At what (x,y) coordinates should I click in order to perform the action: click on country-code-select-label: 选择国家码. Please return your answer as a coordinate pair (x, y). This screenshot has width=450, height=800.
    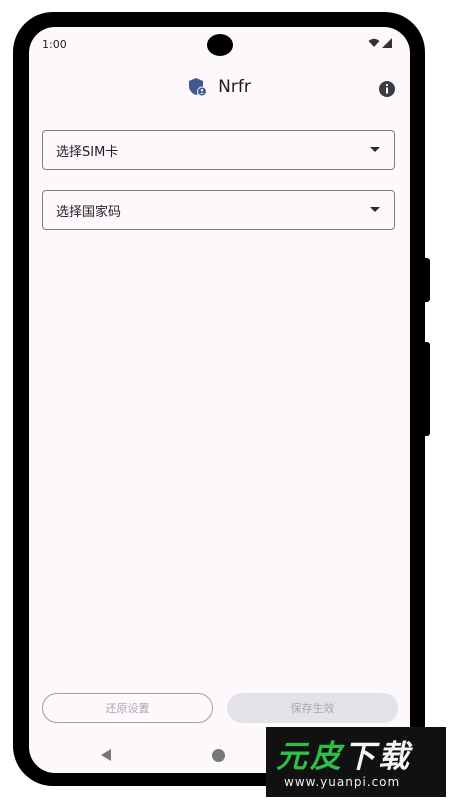
    Looking at the image, I should click on (89, 212).